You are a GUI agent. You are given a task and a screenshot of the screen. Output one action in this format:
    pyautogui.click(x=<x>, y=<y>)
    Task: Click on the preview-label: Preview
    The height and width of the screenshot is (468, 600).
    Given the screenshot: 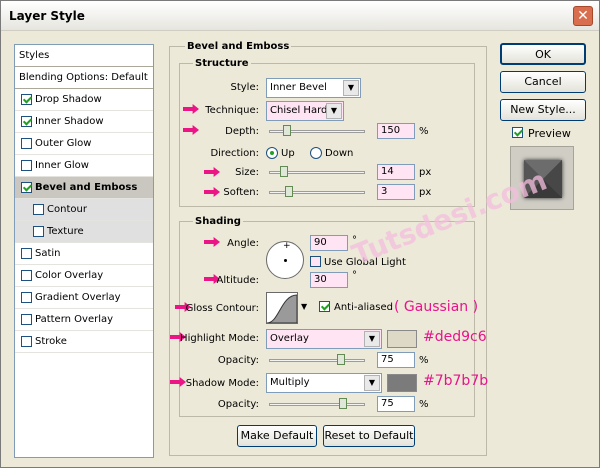 What is the action you would take?
    pyautogui.click(x=549, y=133)
    